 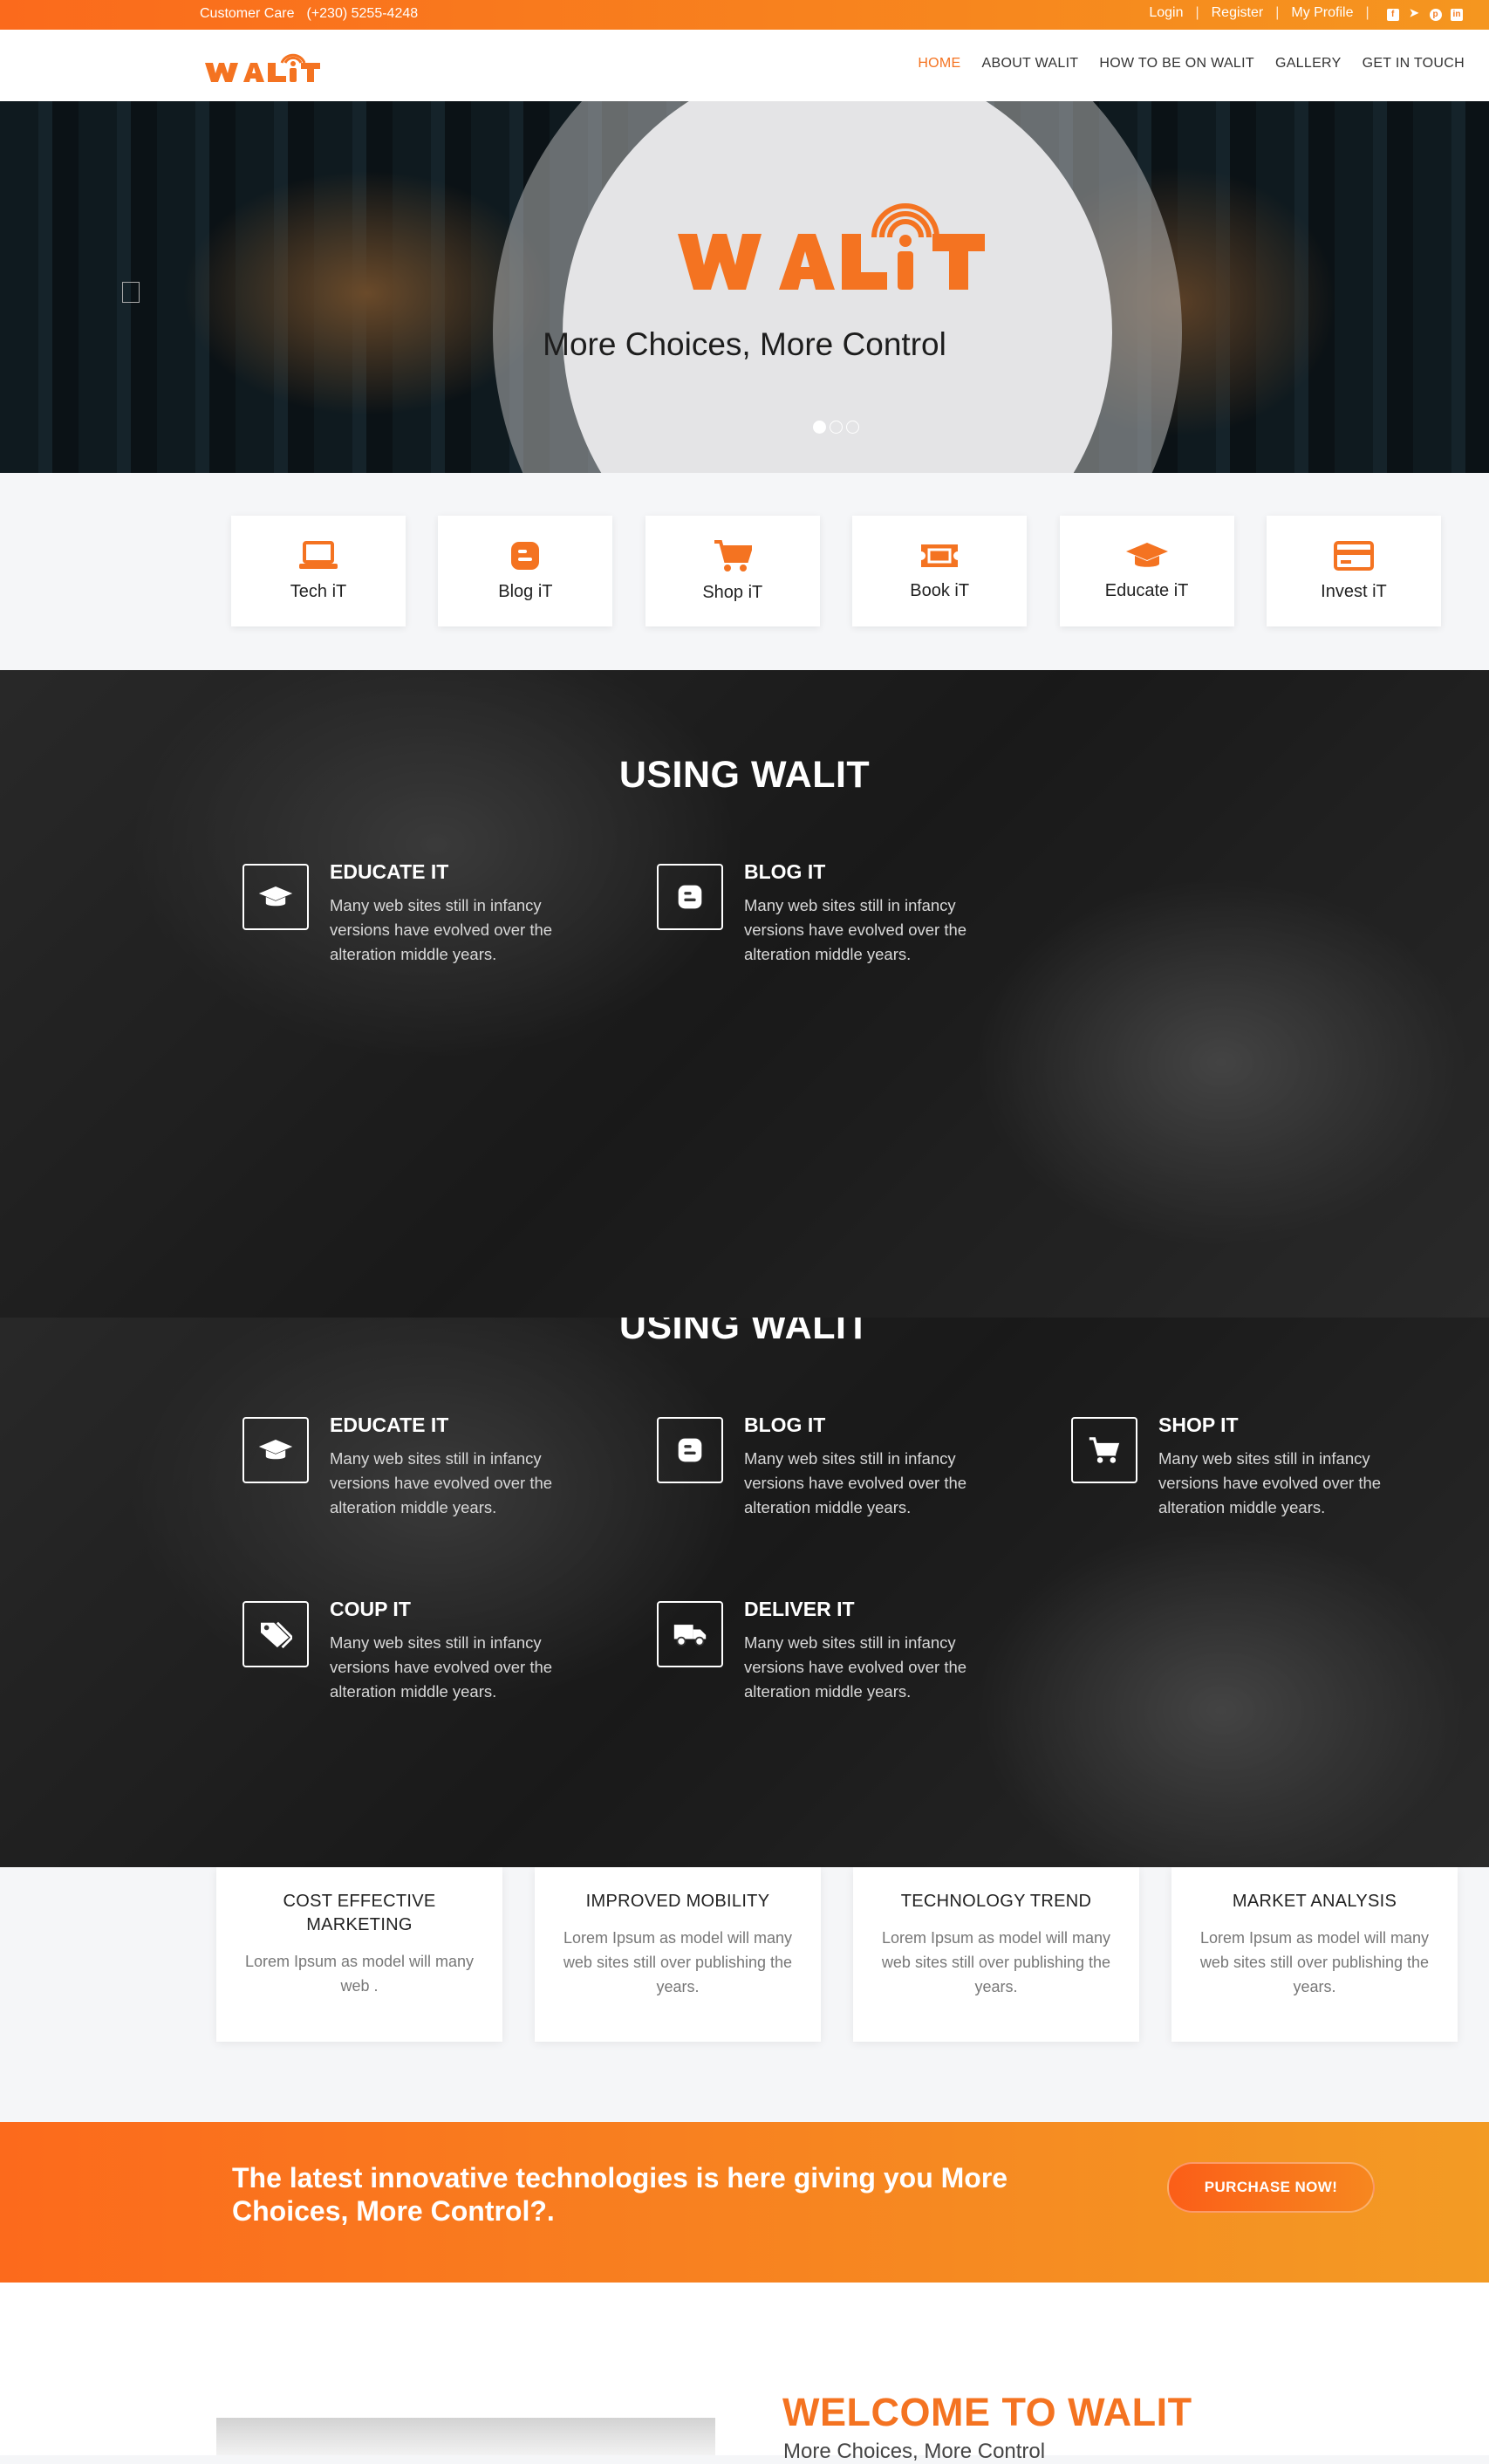 What do you see at coordinates (799, 1609) in the screenshot?
I see `feature-title: DELIVER IT` at bounding box center [799, 1609].